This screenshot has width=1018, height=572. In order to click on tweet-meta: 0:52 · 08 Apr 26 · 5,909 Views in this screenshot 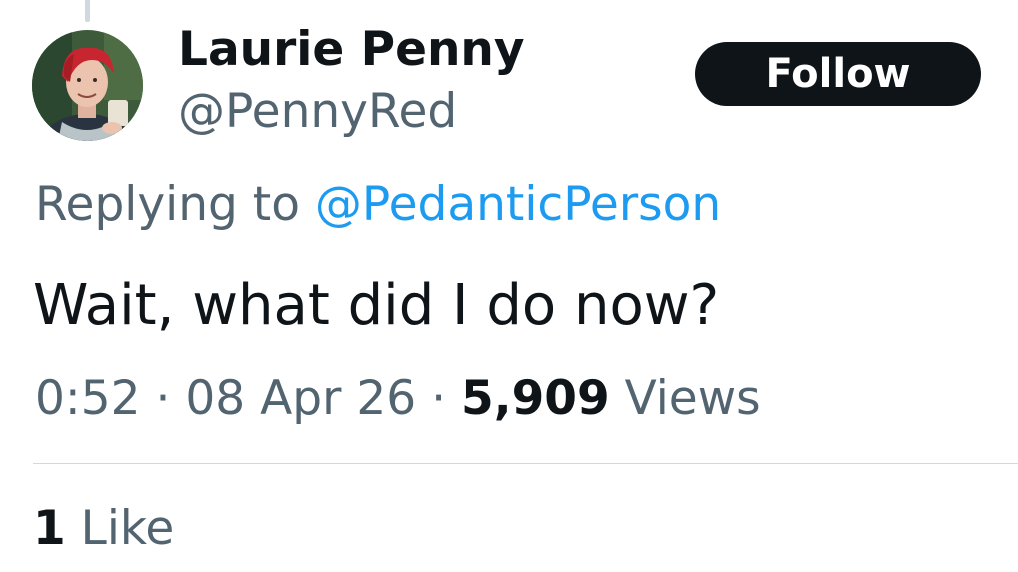, I will do `click(398, 399)`.